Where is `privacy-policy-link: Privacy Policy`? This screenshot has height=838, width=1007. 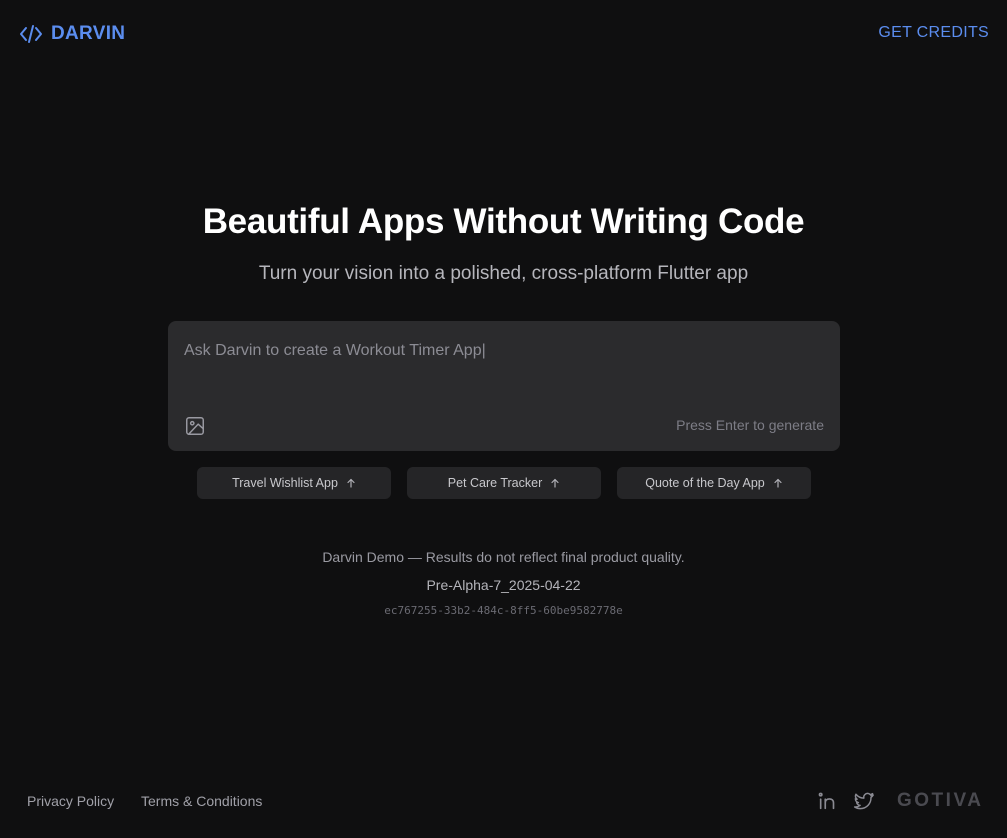
privacy-policy-link: Privacy Policy is located at coordinates (70, 801).